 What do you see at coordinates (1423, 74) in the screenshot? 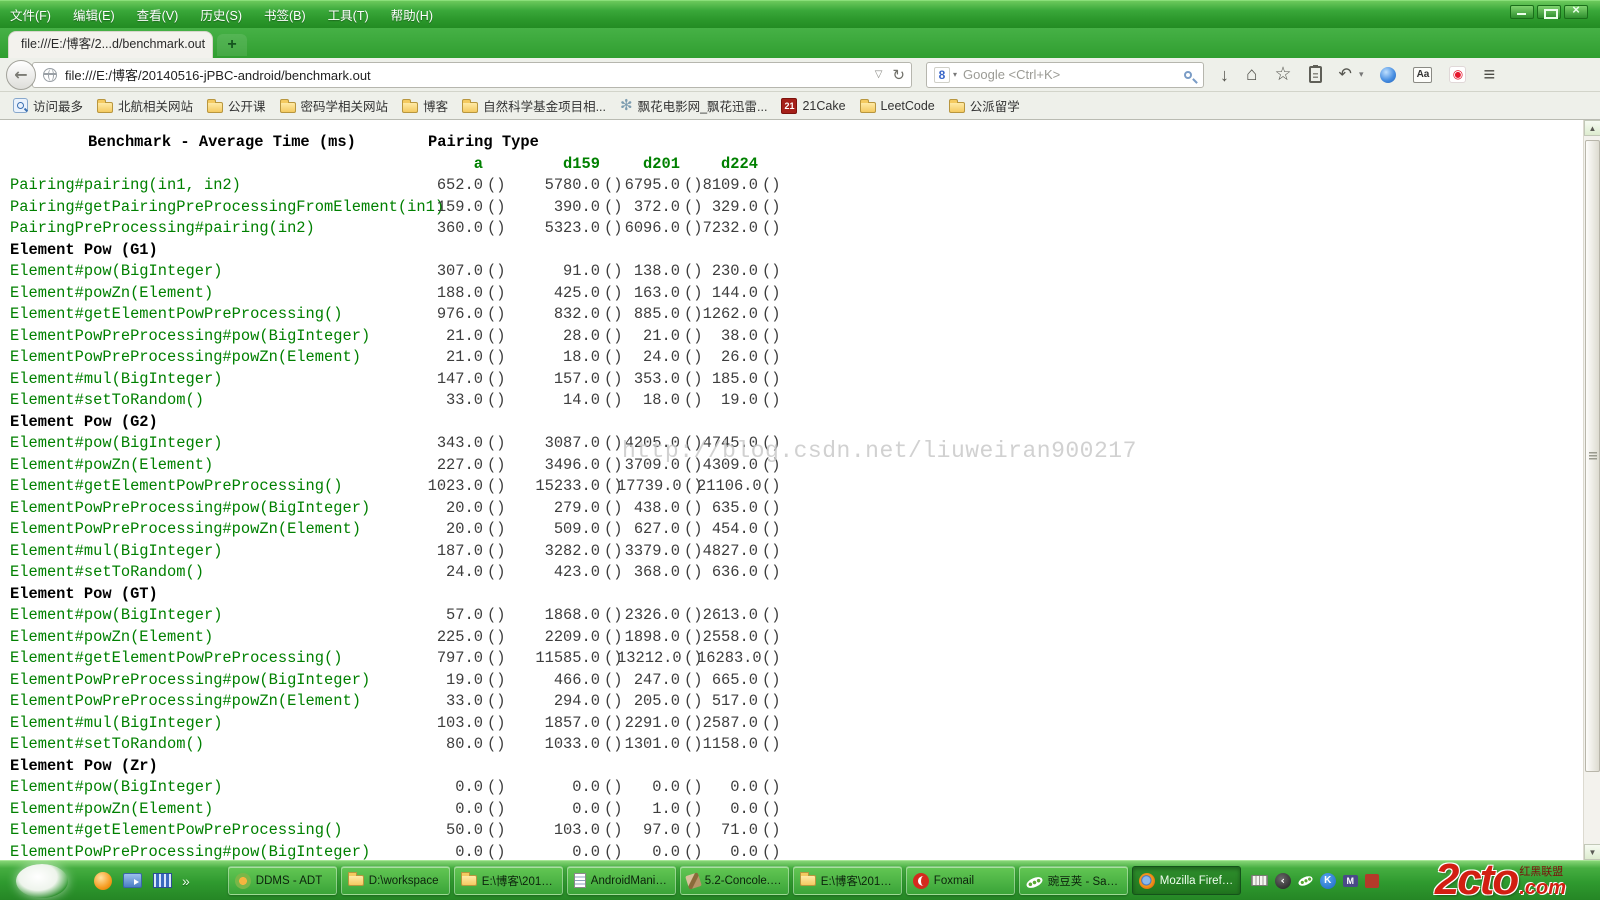
I see `addon-aa-icon: Aa` at bounding box center [1423, 74].